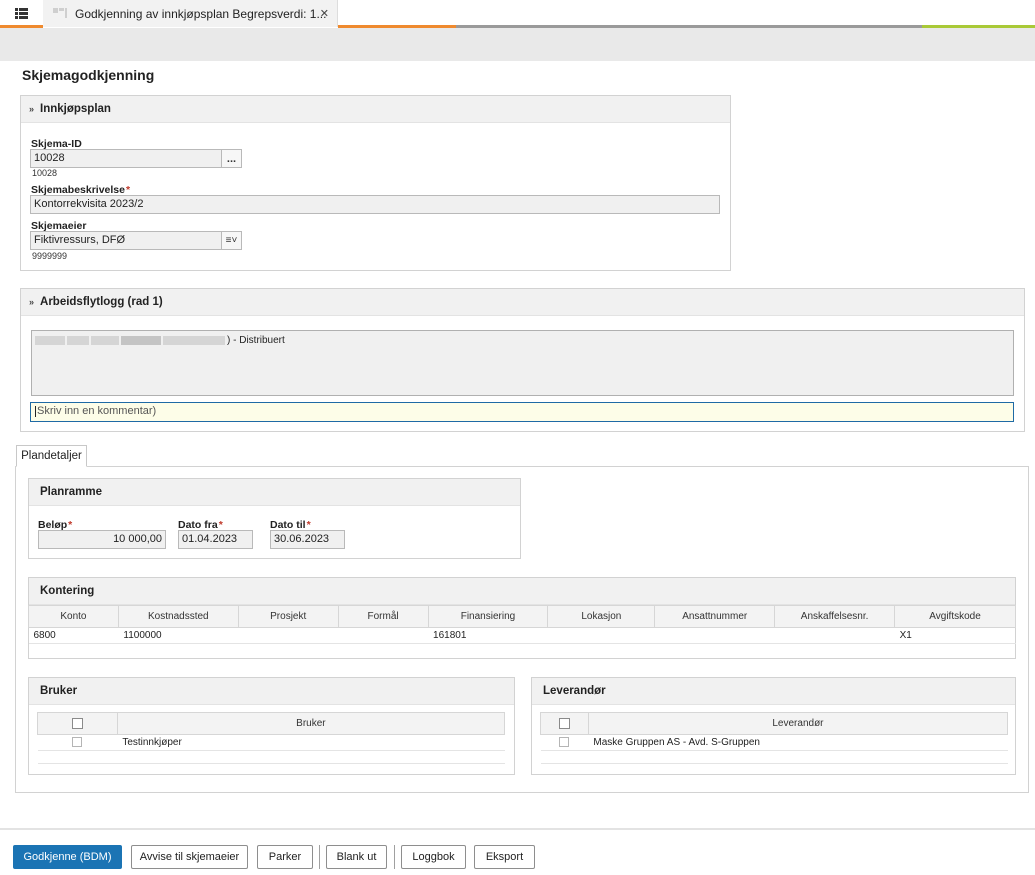 The image size is (1035, 875). I want to click on table-cell: X1, so click(955, 635).